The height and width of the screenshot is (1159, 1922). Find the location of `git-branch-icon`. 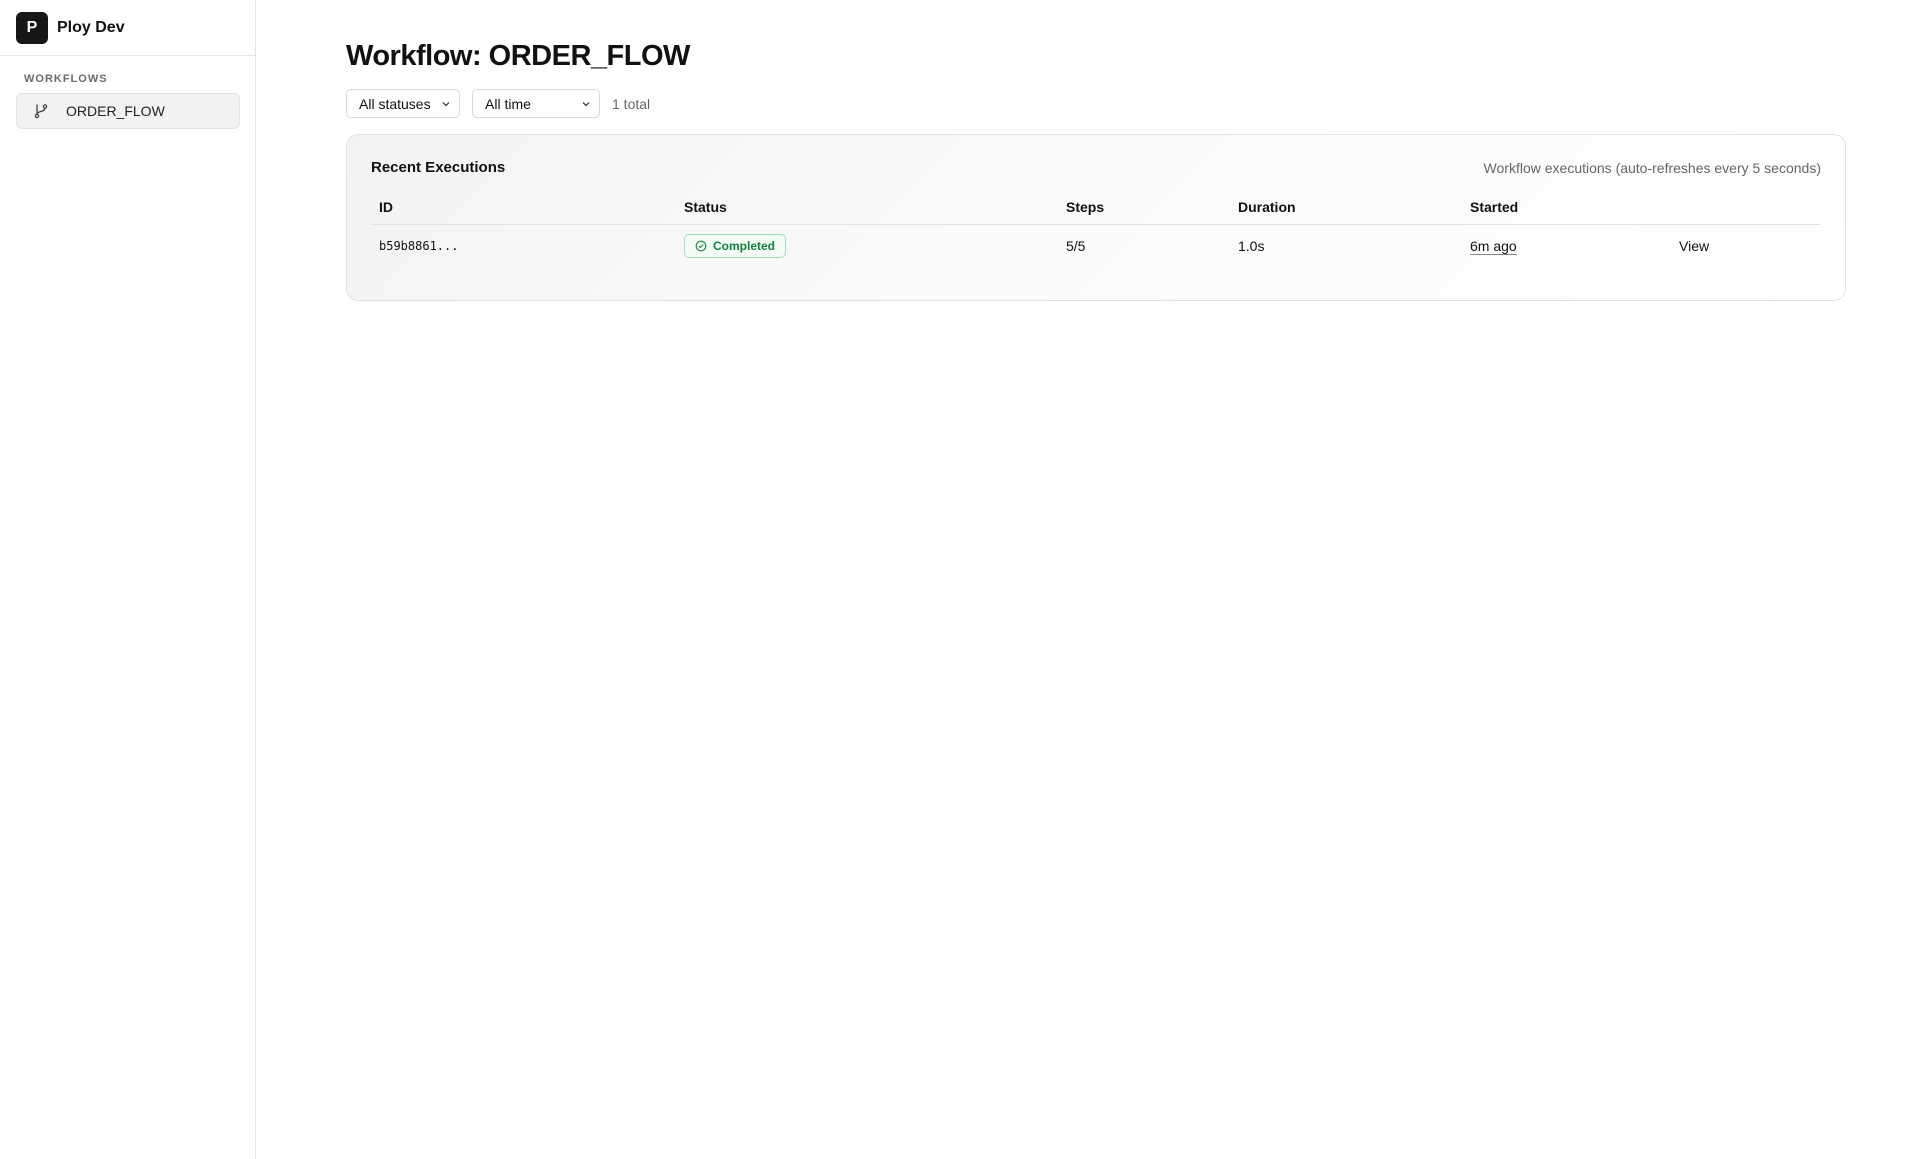

git-branch-icon is located at coordinates (41, 111).